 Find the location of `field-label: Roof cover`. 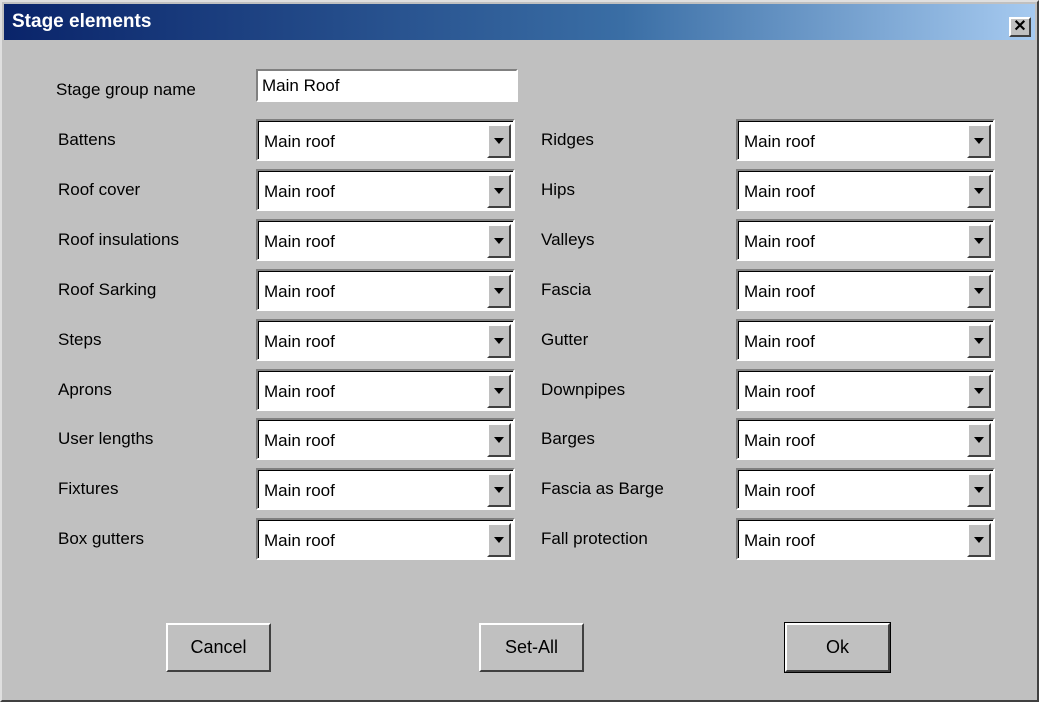

field-label: Roof cover is located at coordinates (99, 189).